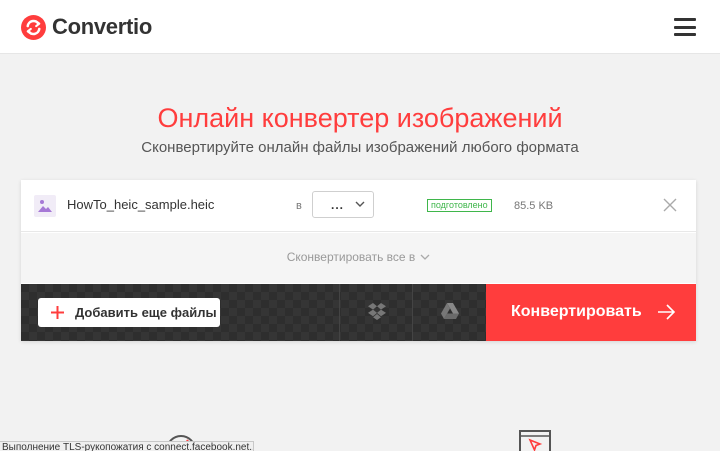 The width and height of the screenshot is (720, 451). Describe the element at coordinates (299, 206) in the screenshot. I see `to-format-label: в` at that location.